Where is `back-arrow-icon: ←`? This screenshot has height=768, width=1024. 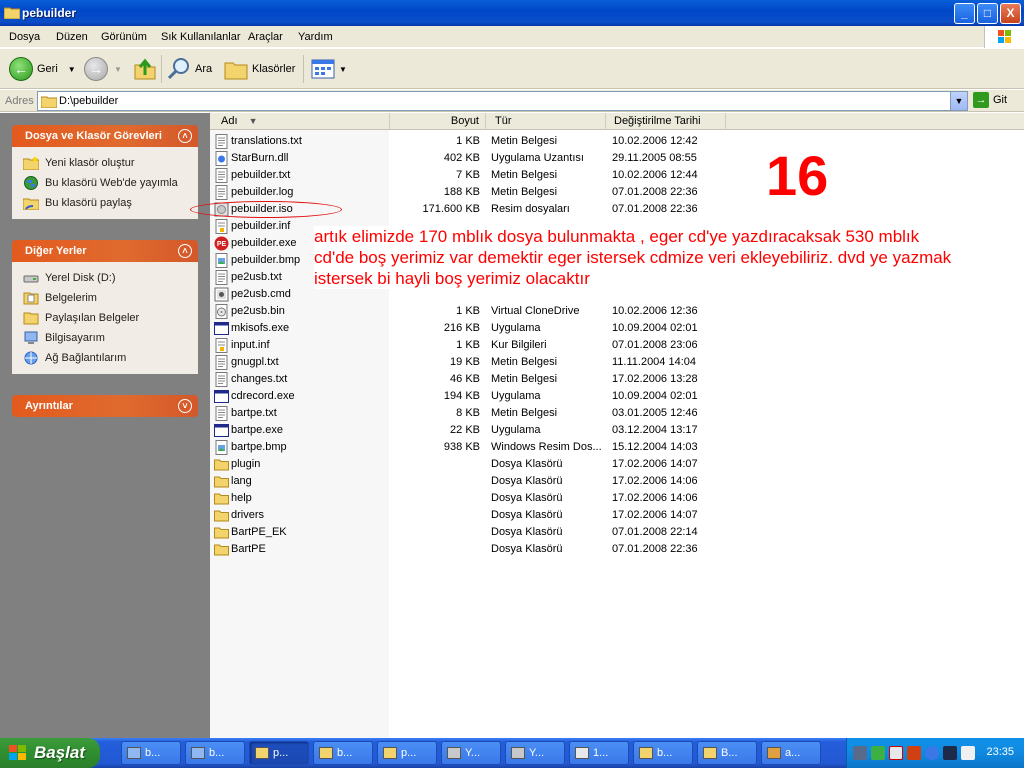
back-arrow-icon: ← is located at coordinates (21, 69).